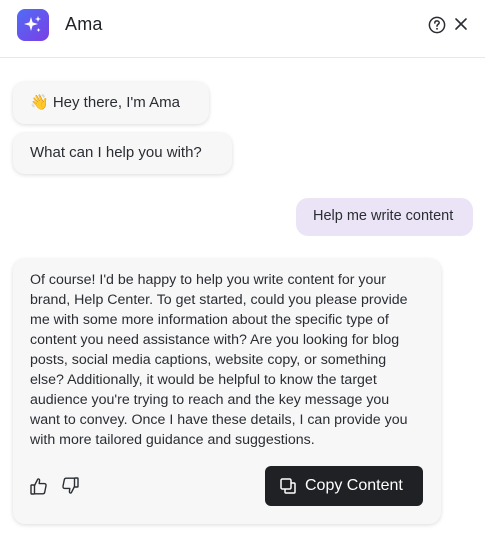  Describe the element at coordinates (33, 25) in the screenshot. I see `sparkles-icon` at that location.